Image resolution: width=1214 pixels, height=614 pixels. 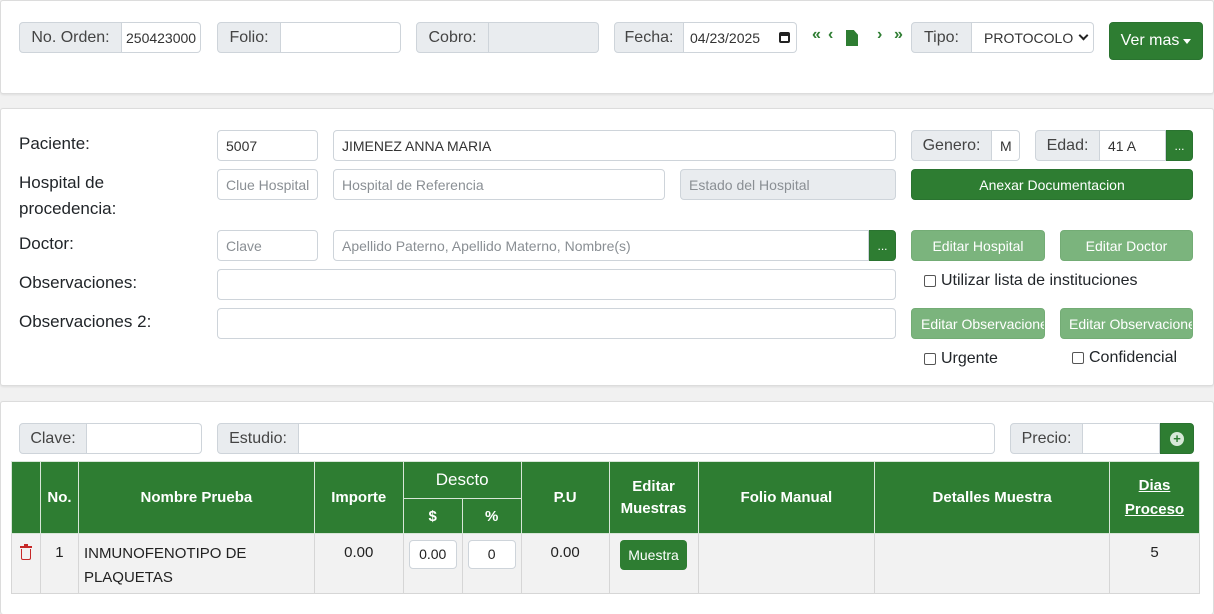 What do you see at coordinates (1154, 563) in the screenshot?
I see `row-dias-proceso: 5` at bounding box center [1154, 563].